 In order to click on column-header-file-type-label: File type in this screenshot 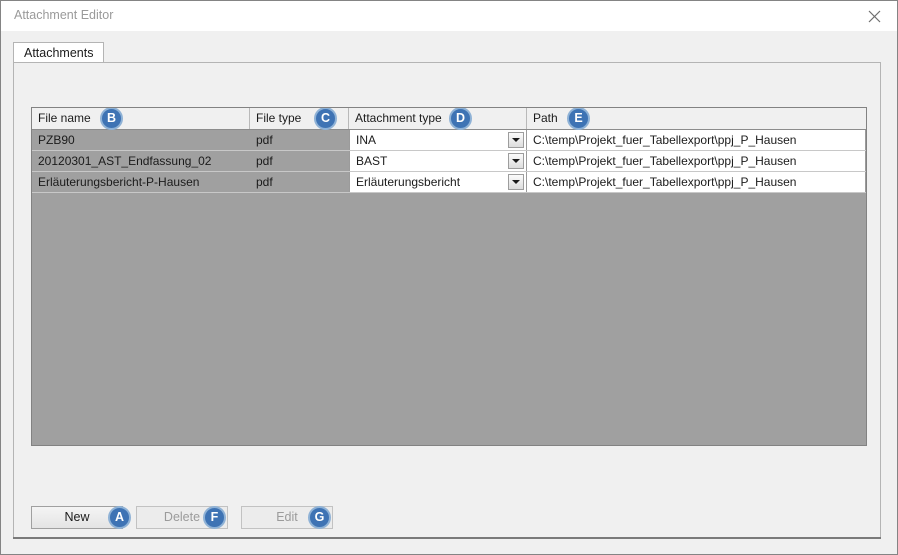, I will do `click(279, 118)`.